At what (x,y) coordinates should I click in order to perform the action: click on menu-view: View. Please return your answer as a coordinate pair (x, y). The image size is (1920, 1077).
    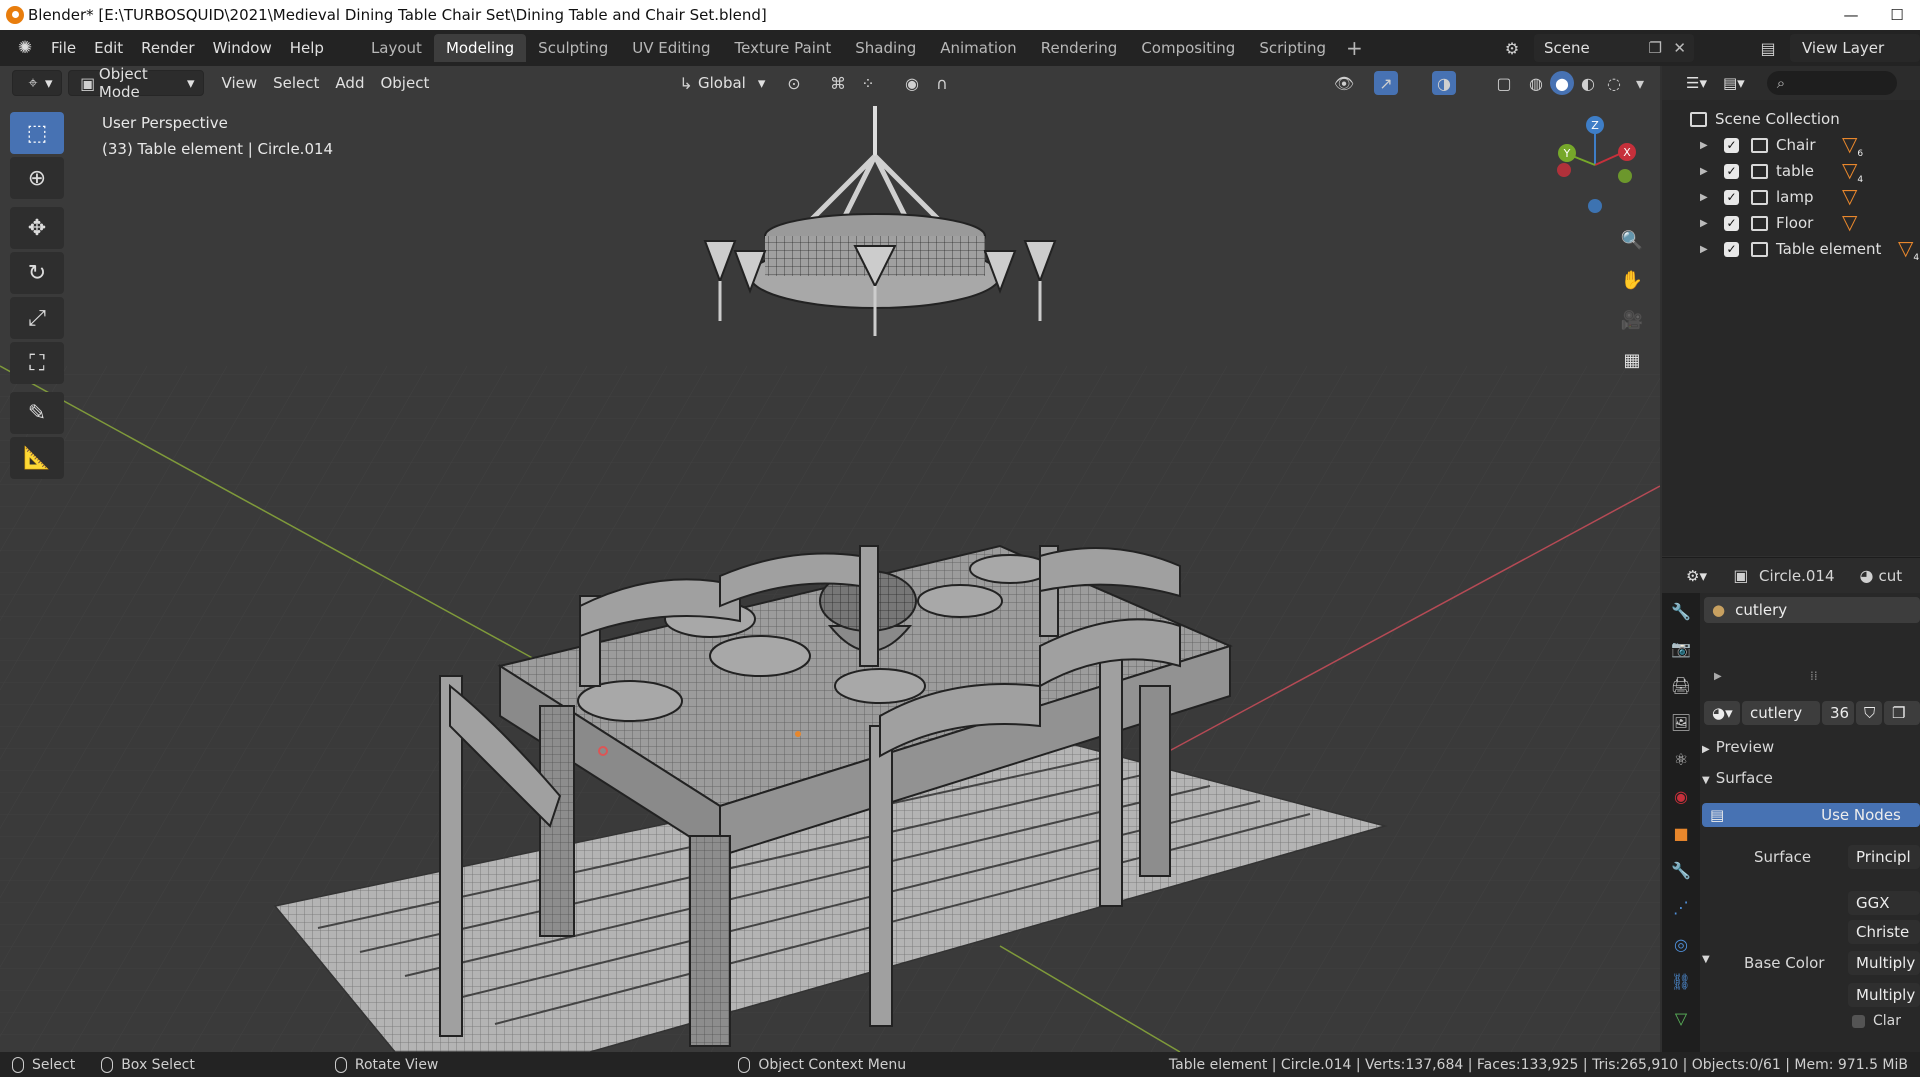
    Looking at the image, I should click on (240, 83).